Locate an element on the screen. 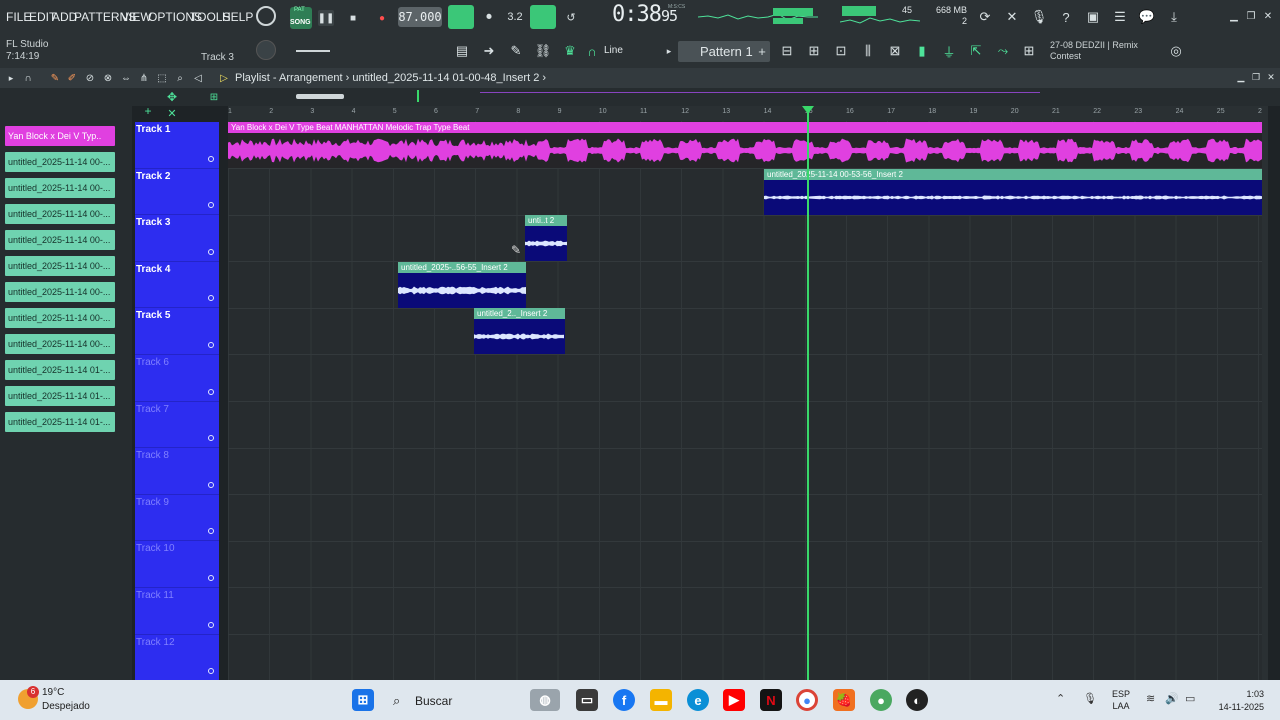  news-panel: 27-08 DEDZII | Remix Contest is located at coordinates (1094, 51).